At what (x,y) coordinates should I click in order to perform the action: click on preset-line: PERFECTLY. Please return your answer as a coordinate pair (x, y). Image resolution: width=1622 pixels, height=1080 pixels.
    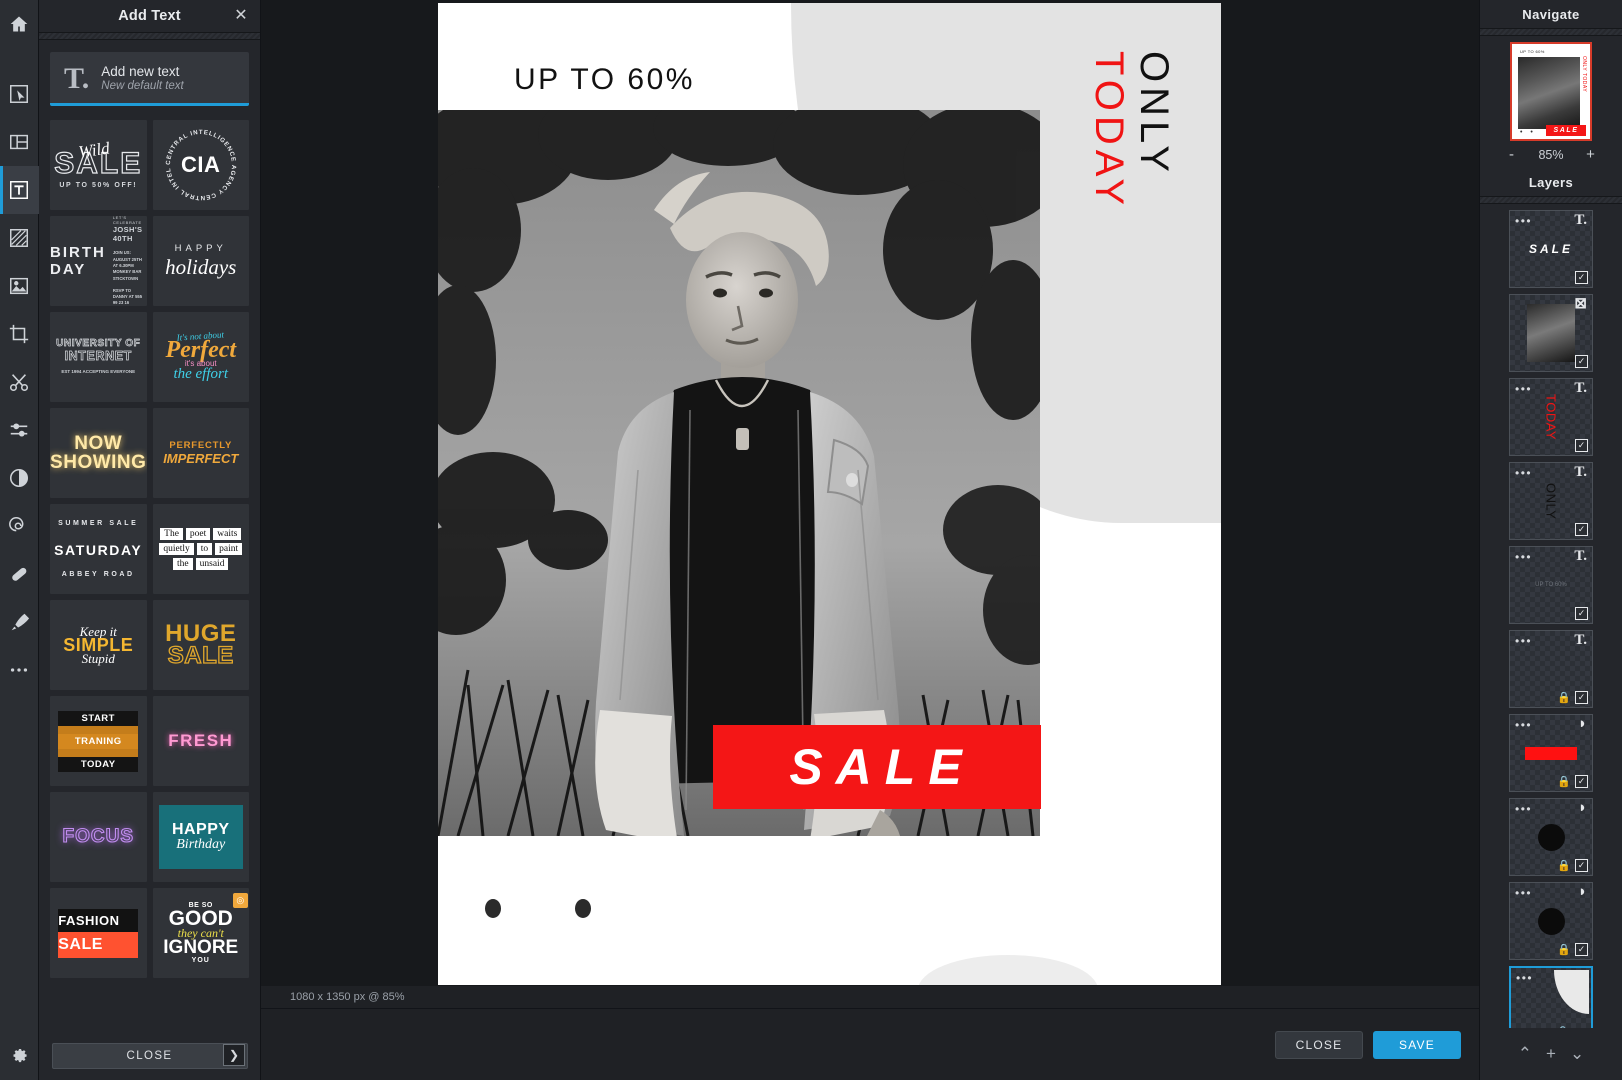
    Looking at the image, I should click on (201, 445).